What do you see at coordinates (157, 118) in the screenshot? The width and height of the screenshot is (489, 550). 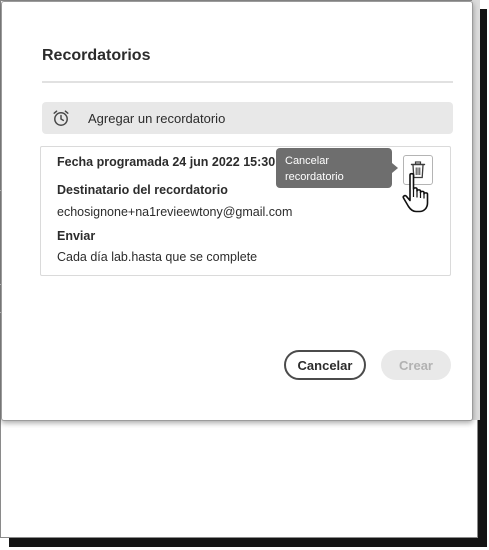 I see `add-reminder-label: Agregar un recordatorio` at bounding box center [157, 118].